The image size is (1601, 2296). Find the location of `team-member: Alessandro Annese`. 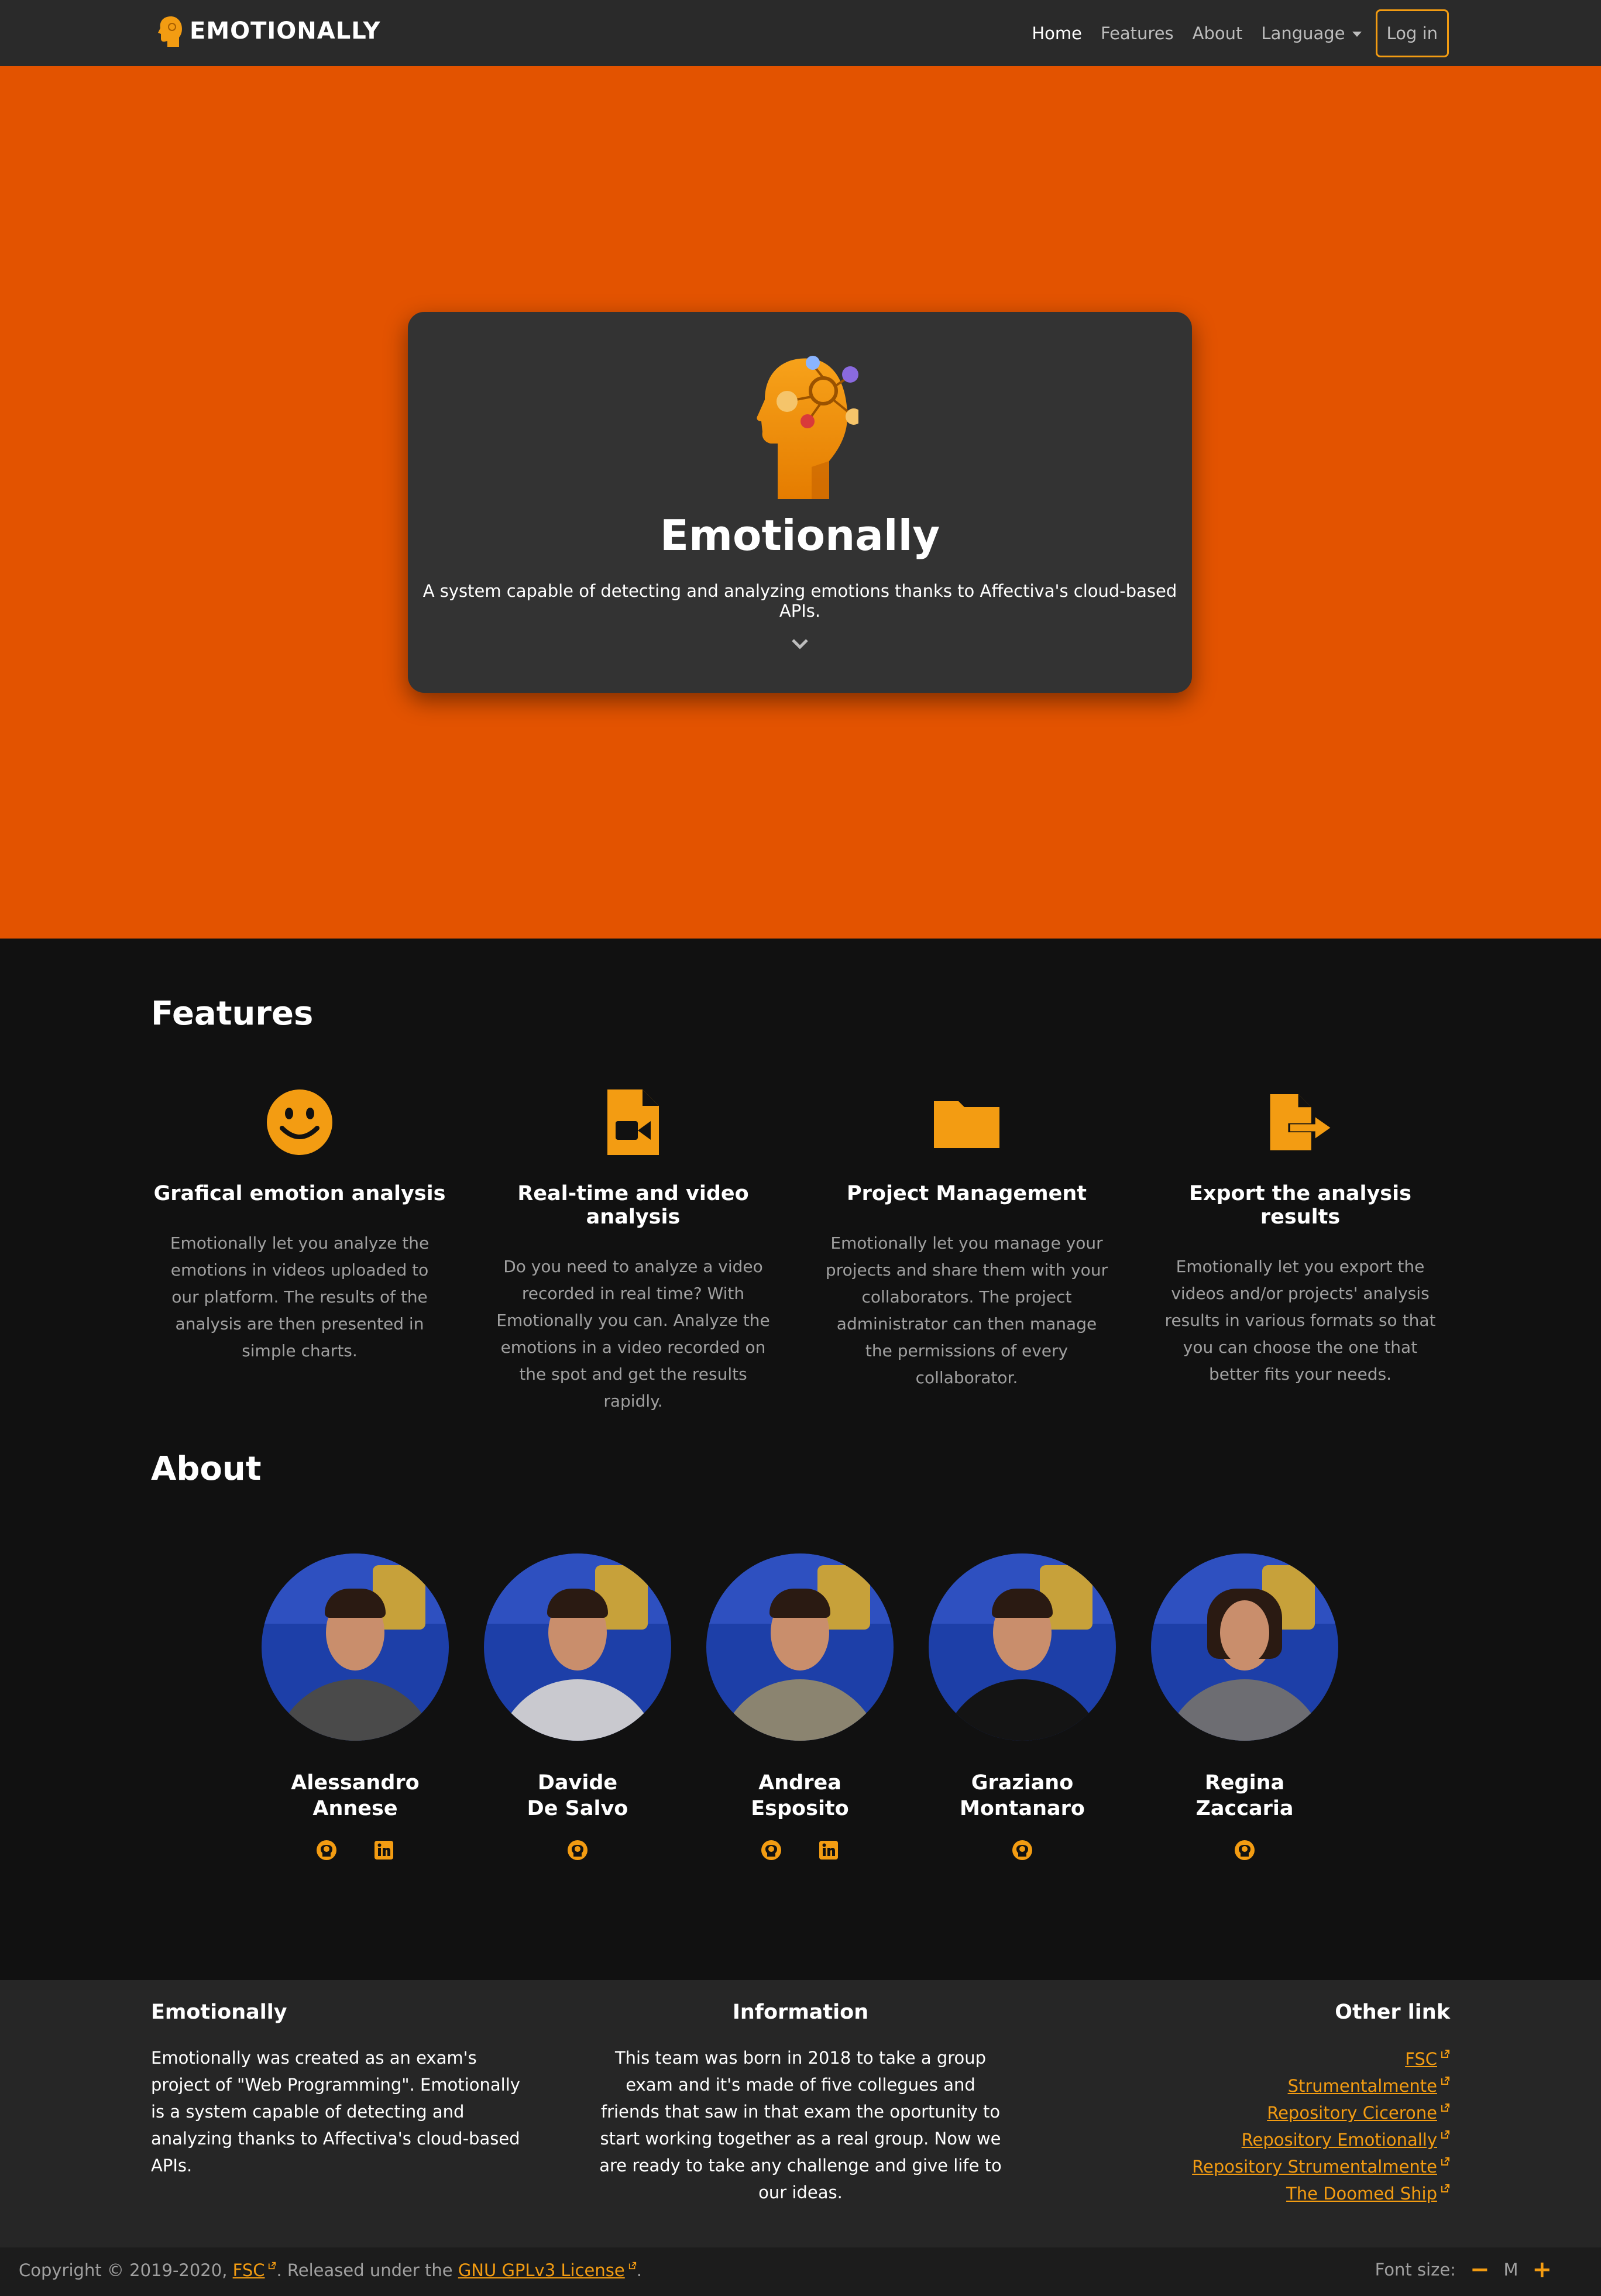

team-member: Alessandro Annese is located at coordinates (355, 1707).